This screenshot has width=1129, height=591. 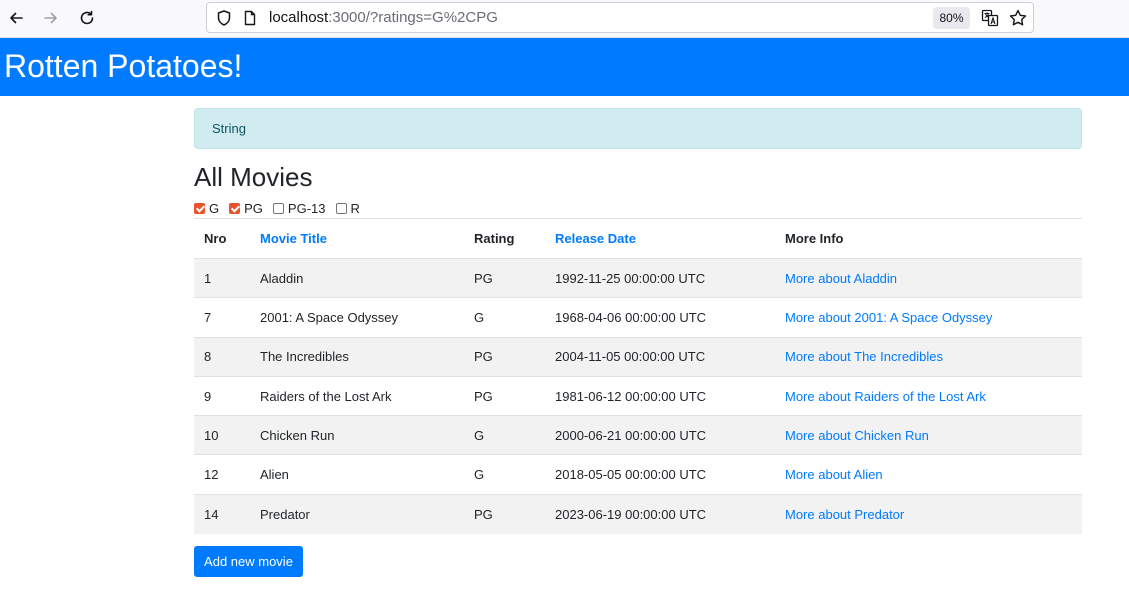 I want to click on cell-movie-title: Predator, so click(x=357, y=513).